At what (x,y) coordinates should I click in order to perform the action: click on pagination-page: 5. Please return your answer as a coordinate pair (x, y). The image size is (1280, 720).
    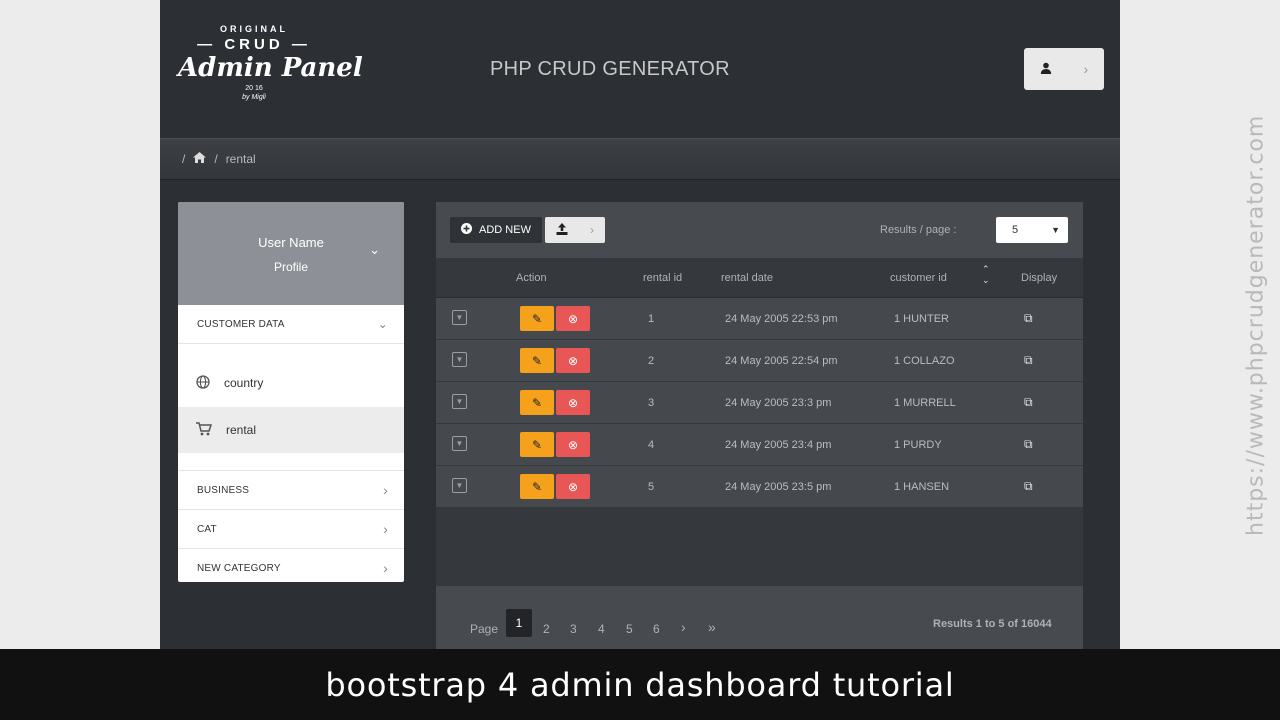
    Looking at the image, I should click on (629, 629).